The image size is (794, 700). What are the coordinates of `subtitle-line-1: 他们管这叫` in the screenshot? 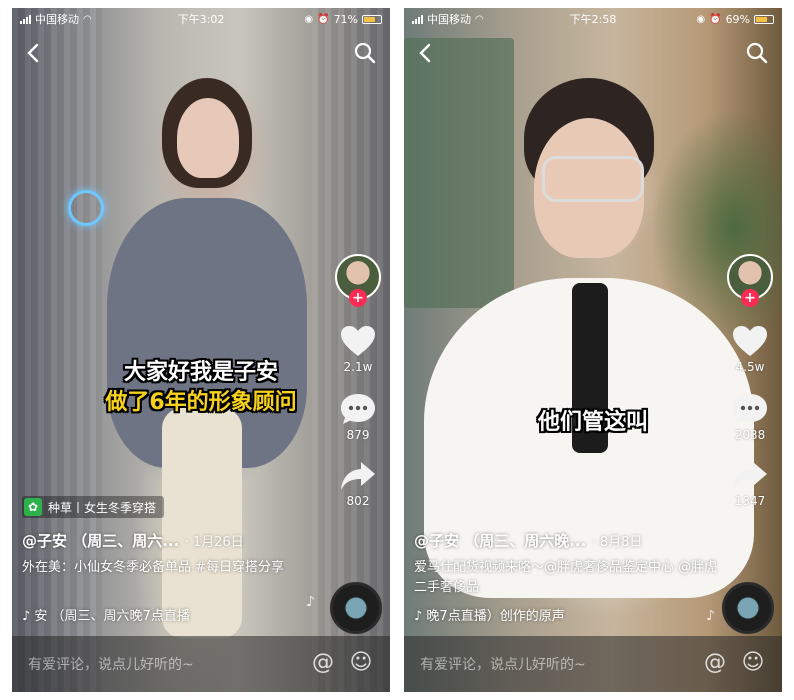 It's located at (592, 422).